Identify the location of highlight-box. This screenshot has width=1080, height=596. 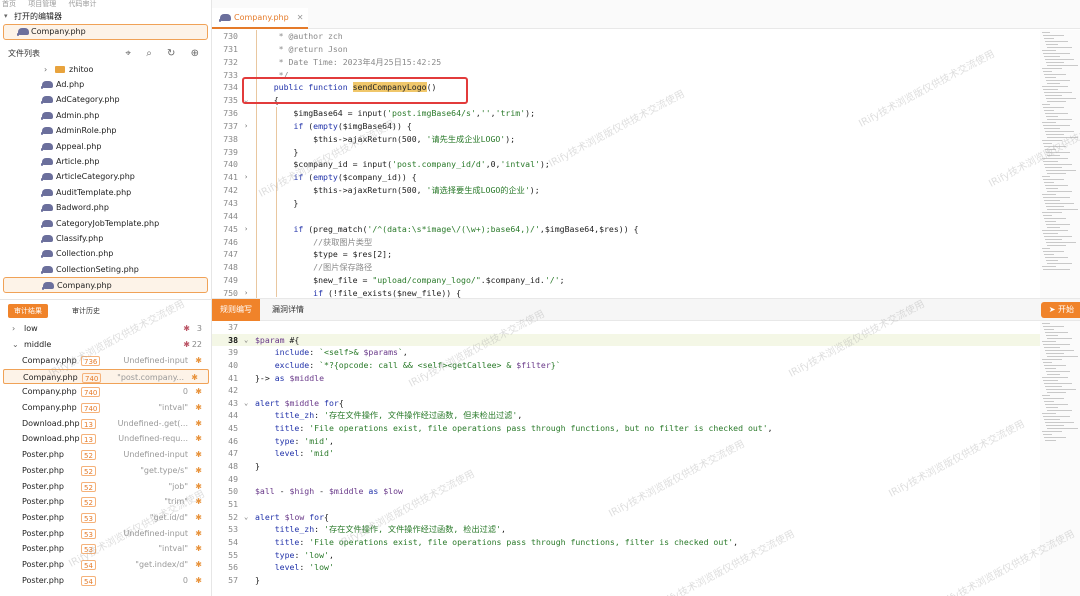
(355, 90).